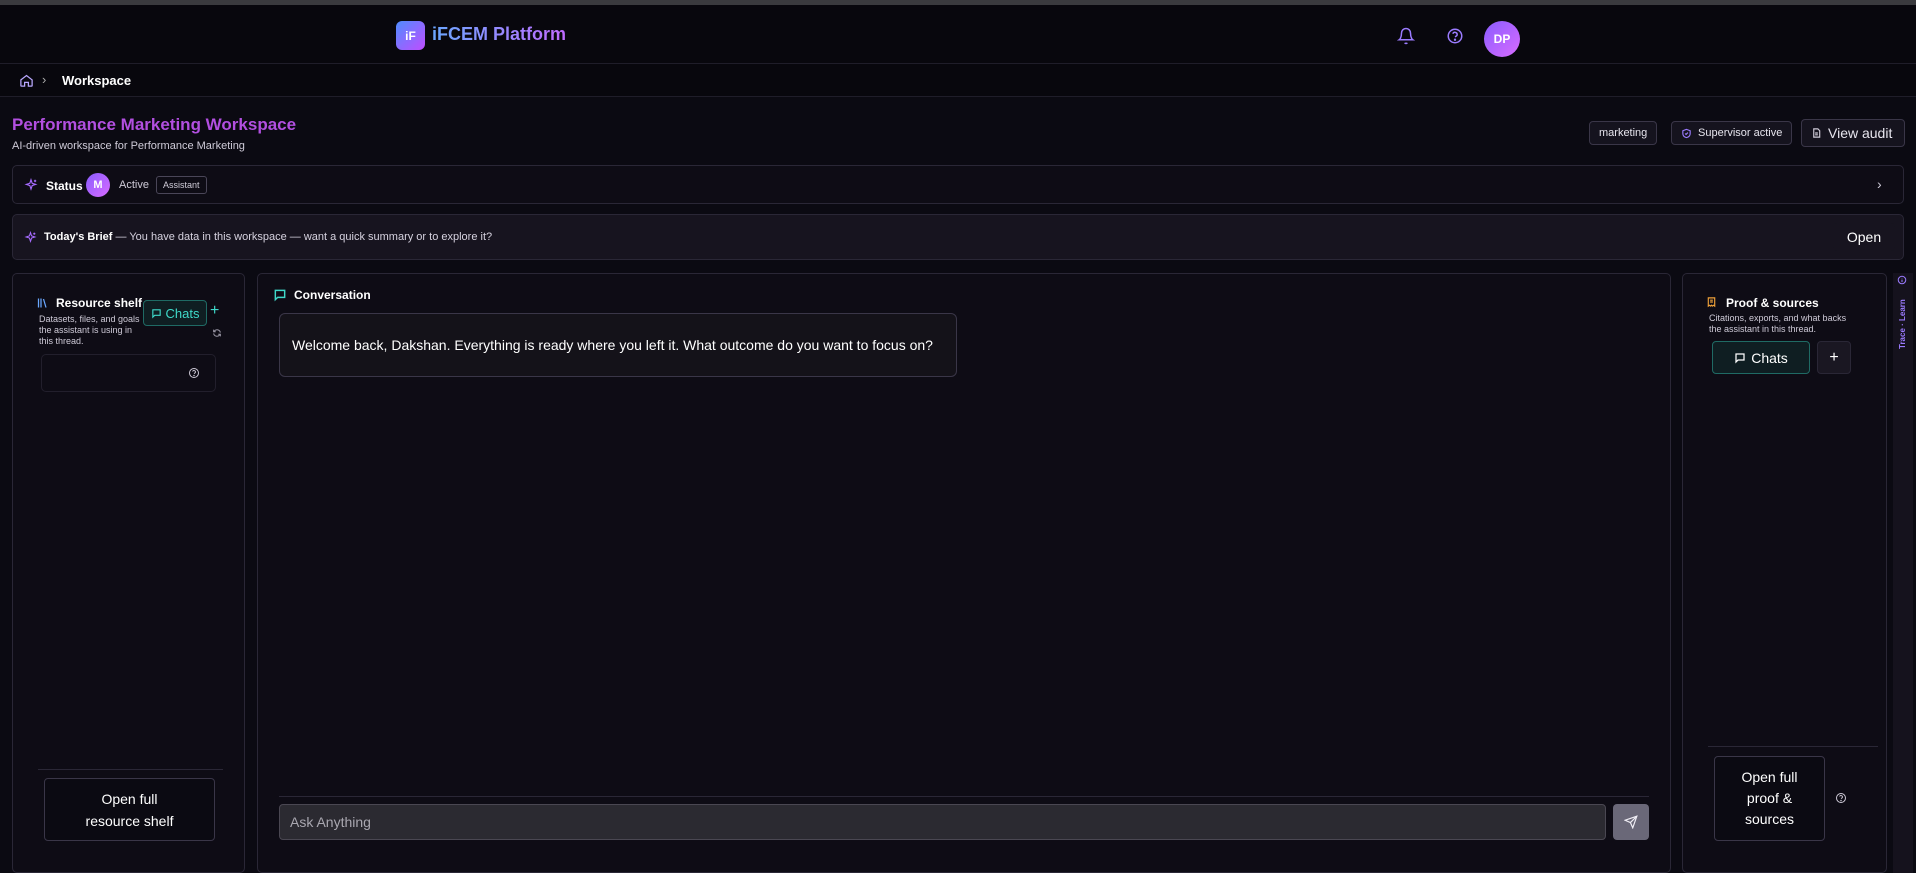 Image resolution: width=1916 pixels, height=873 pixels. I want to click on app-logo: iF, so click(410, 35).